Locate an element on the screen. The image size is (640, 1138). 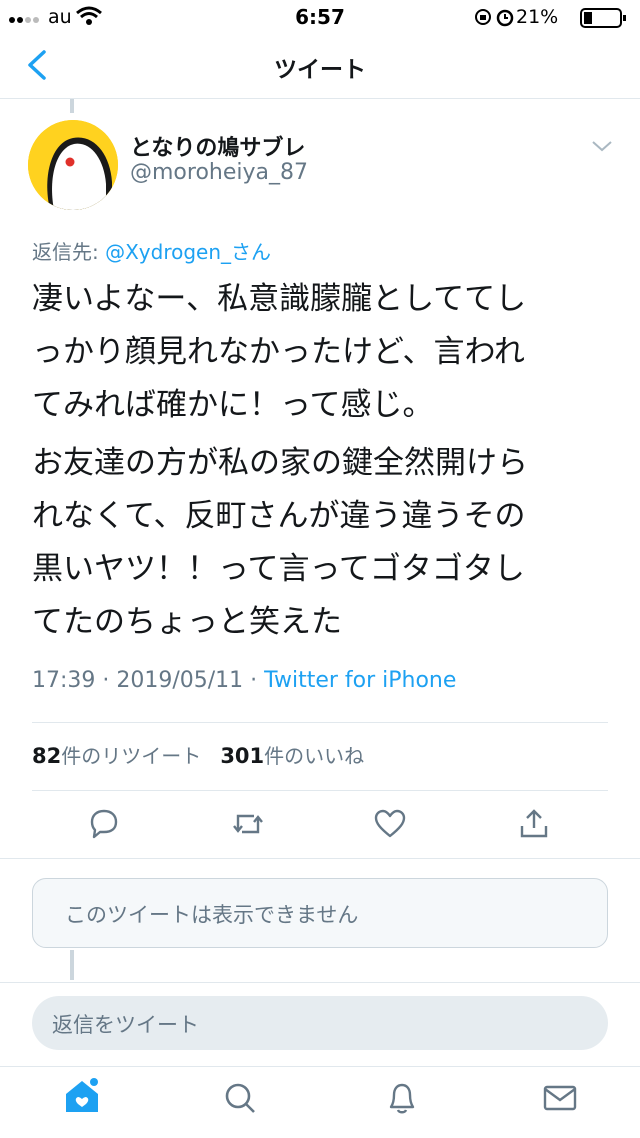
tweet-line: お友達の方が私の家の鍵全然開けら is located at coordinates (280, 463).